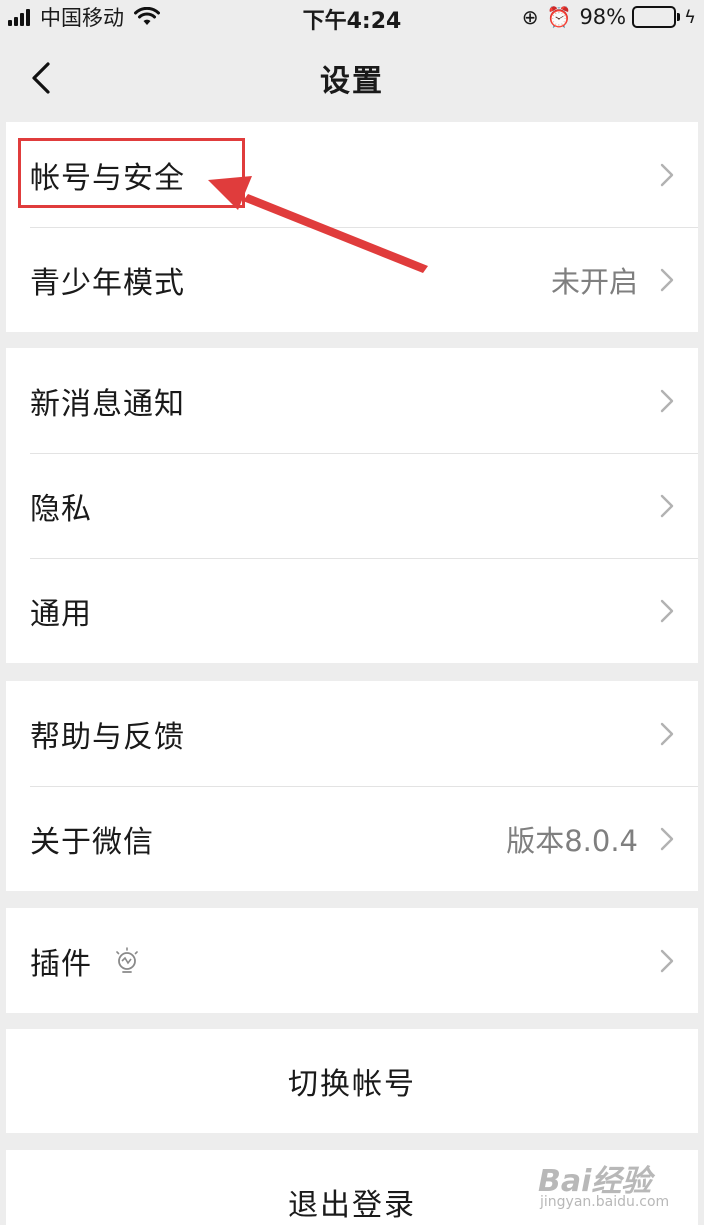  I want to click on settings-item-label: 插件, so click(61, 964).